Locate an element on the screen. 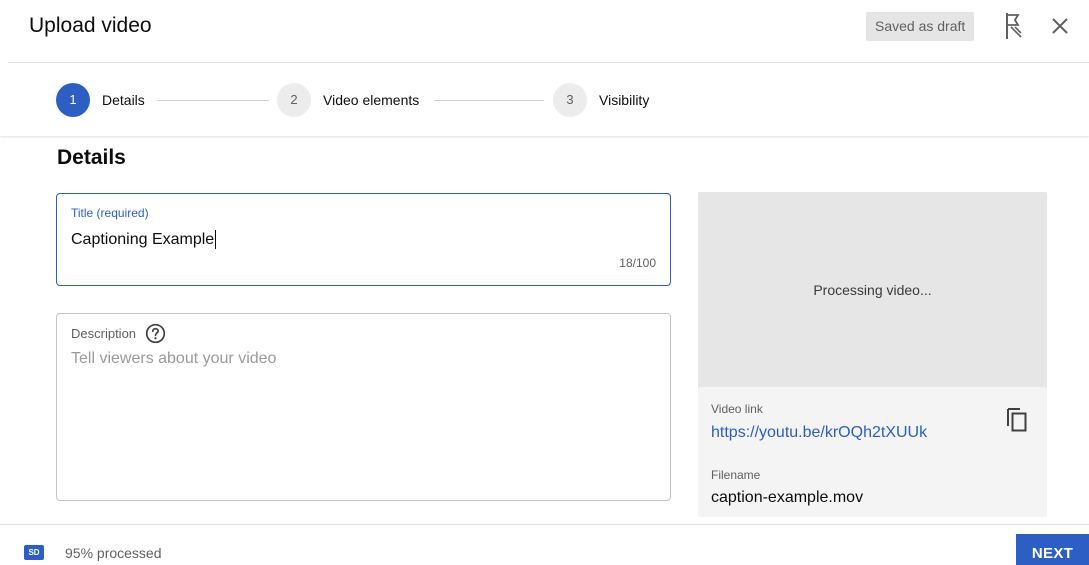 This screenshot has width=1089, height=565. upload-stepper: 1 Details 2 Video elements 3 Visibility is located at coordinates (544, 99).